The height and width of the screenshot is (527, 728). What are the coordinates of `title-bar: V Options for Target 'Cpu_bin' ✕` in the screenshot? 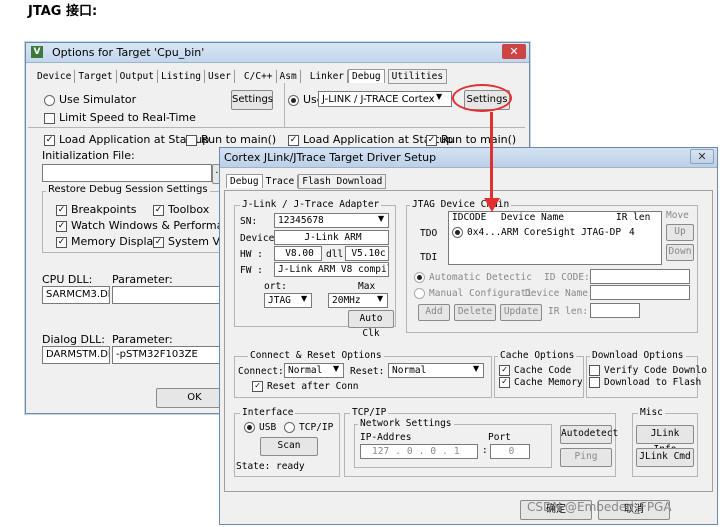 It's located at (277, 53).